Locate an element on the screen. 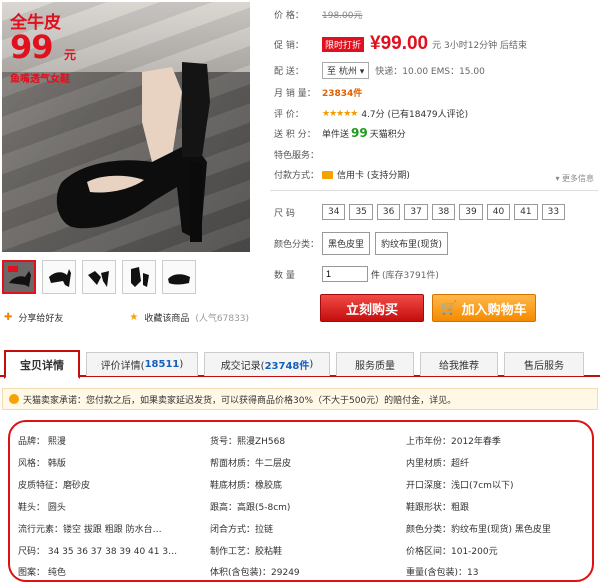  size-option: 36 is located at coordinates (388, 212).